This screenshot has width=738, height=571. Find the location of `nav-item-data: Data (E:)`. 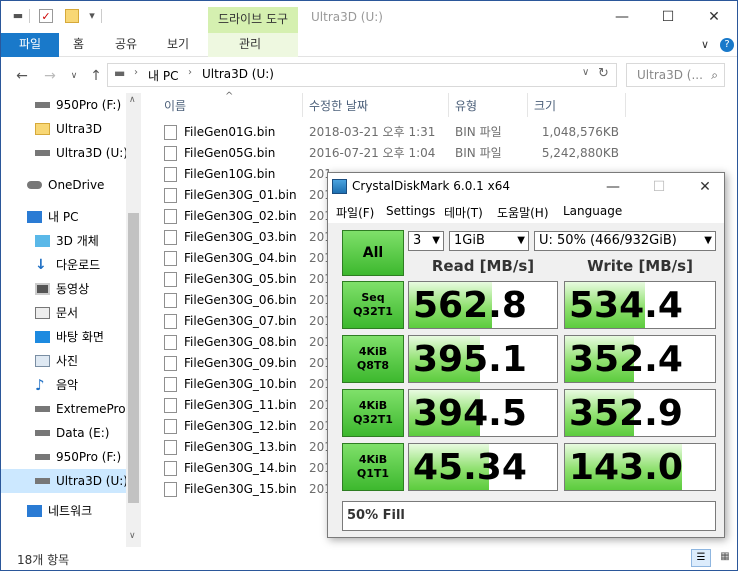

nav-item-data: Data (E:) is located at coordinates (63, 433).